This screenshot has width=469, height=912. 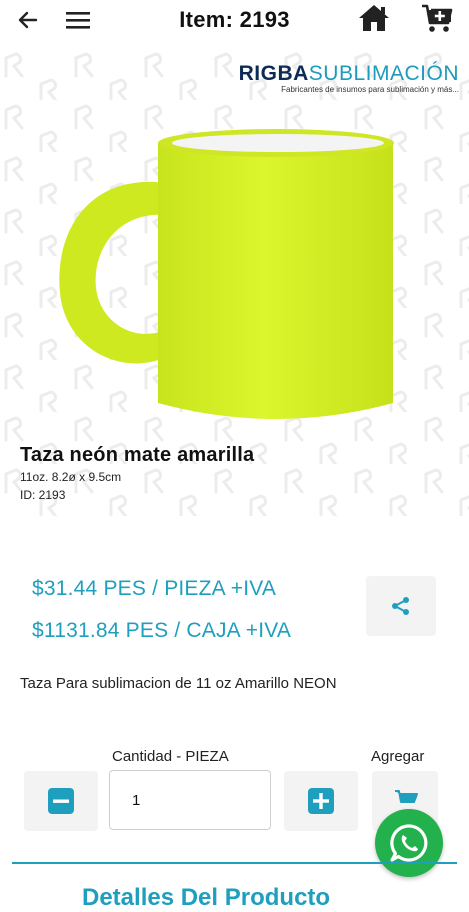 What do you see at coordinates (406, 796) in the screenshot?
I see `cart-icon` at bounding box center [406, 796].